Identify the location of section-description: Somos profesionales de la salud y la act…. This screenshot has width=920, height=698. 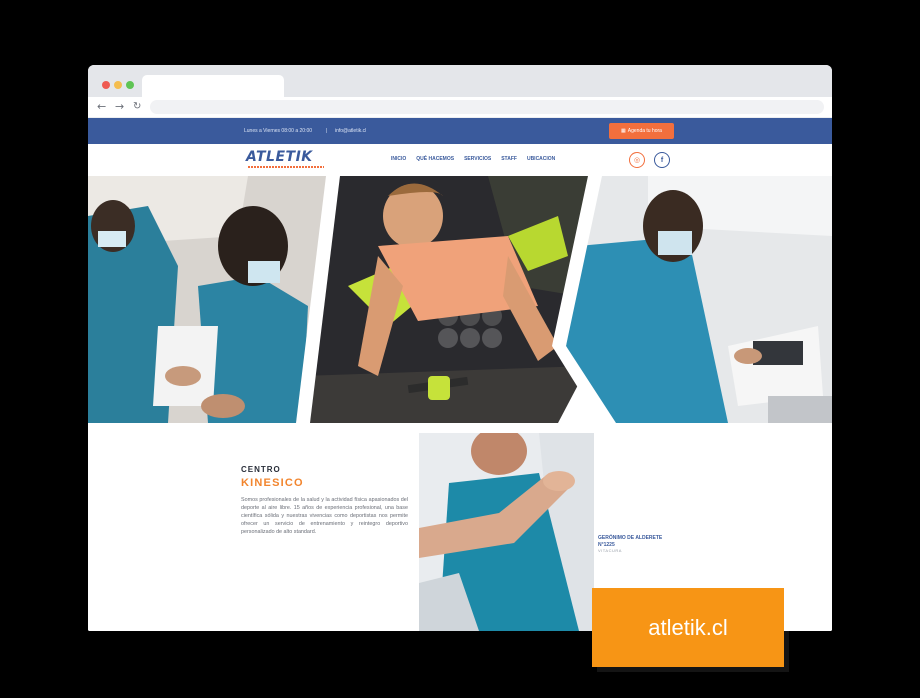
(324, 516).